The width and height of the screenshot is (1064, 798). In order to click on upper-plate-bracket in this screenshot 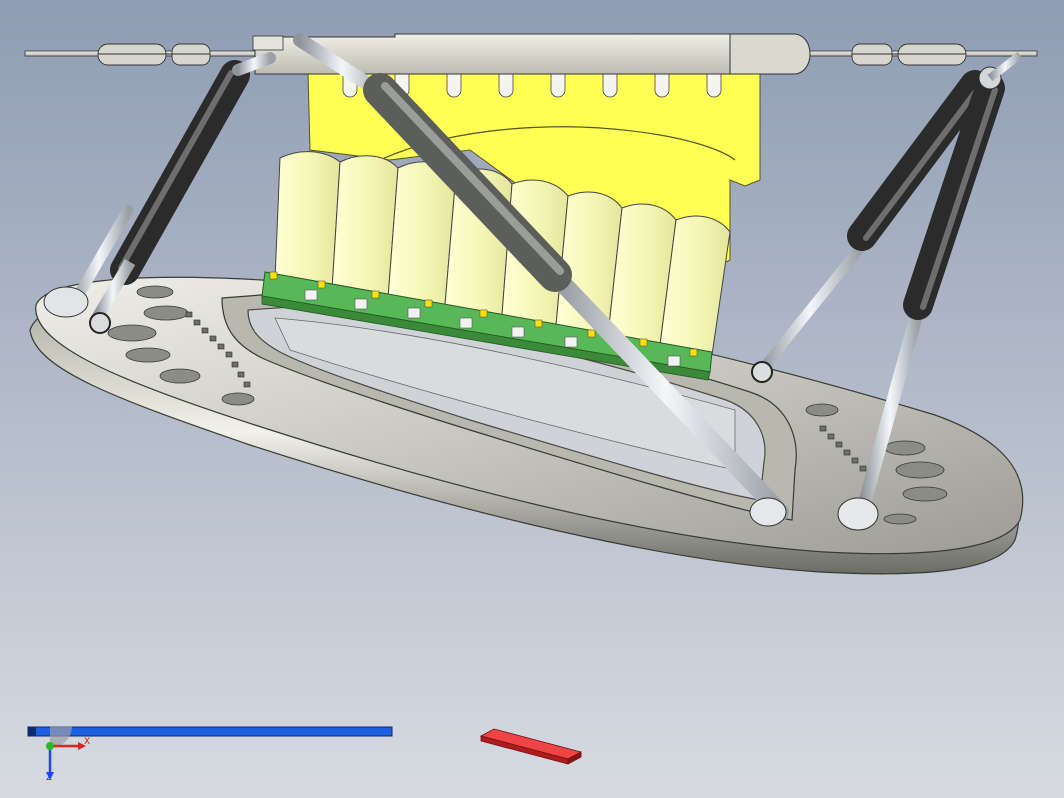, I will do `click(268, 43)`.